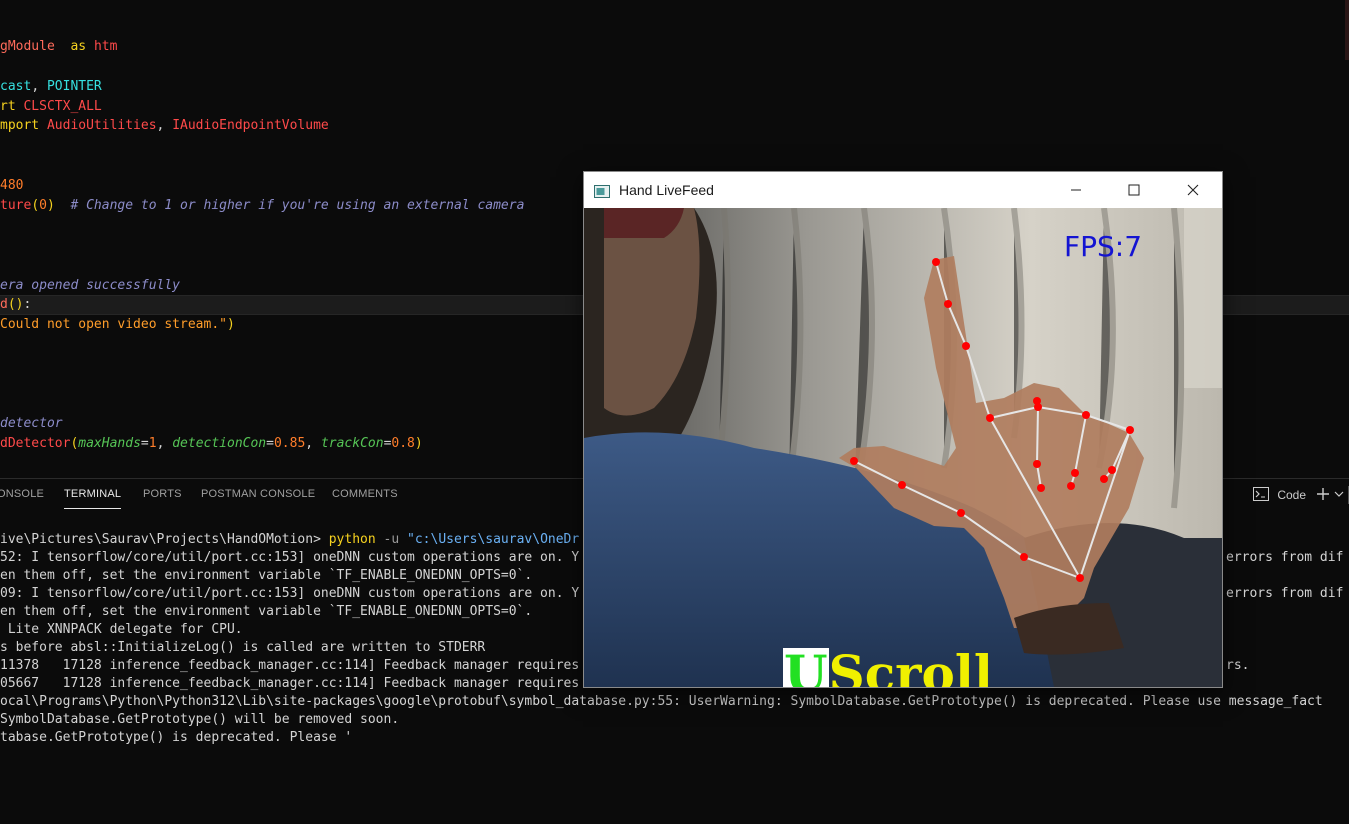 The height and width of the screenshot is (824, 1349). I want to click on tab-postman-console: POSTMAN CONSOLE, so click(258, 494).